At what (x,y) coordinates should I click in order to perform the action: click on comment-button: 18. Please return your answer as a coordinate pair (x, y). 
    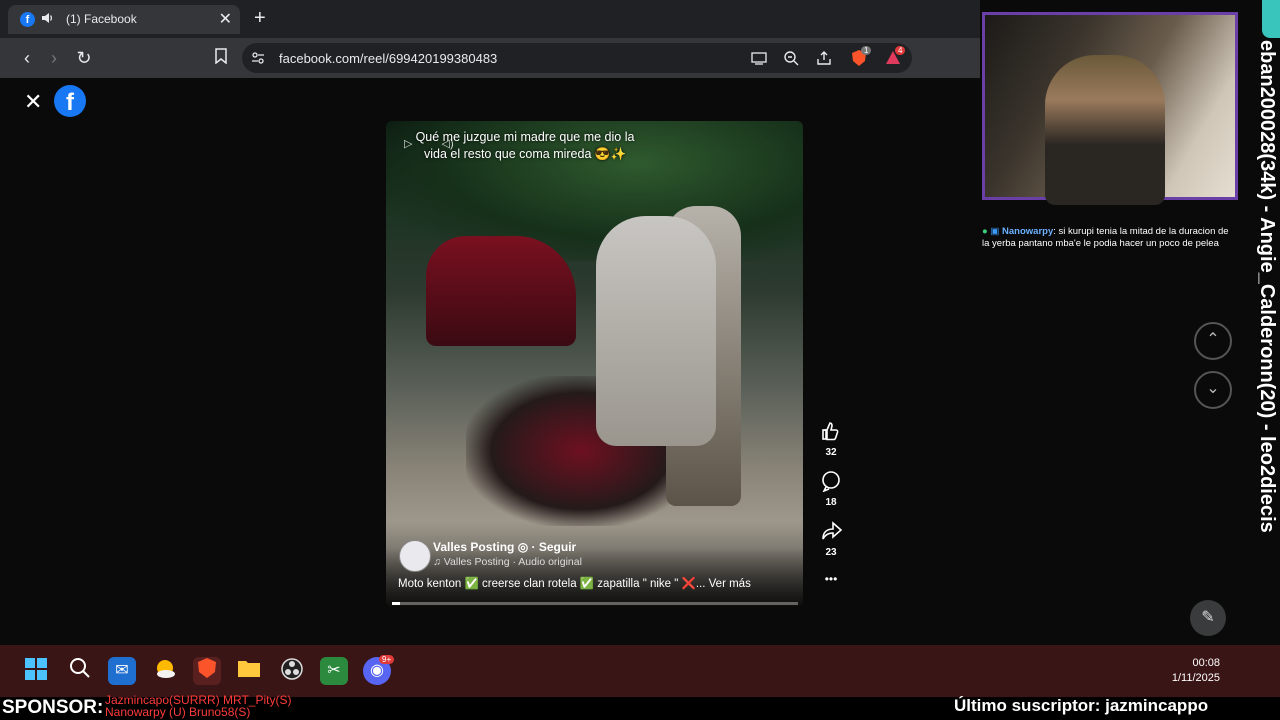
    Looking at the image, I should click on (831, 490).